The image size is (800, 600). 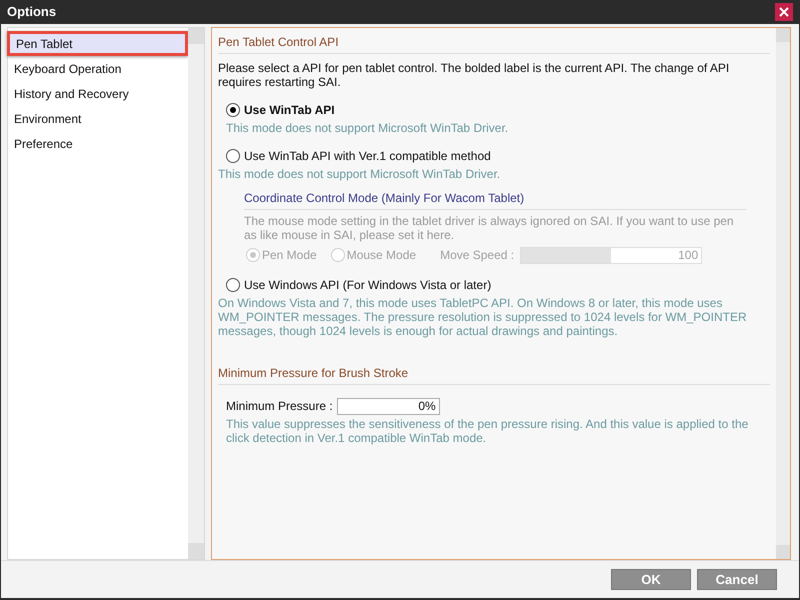 I want to click on sidebar-item: Keyboard Operation, so click(x=98, y=68).